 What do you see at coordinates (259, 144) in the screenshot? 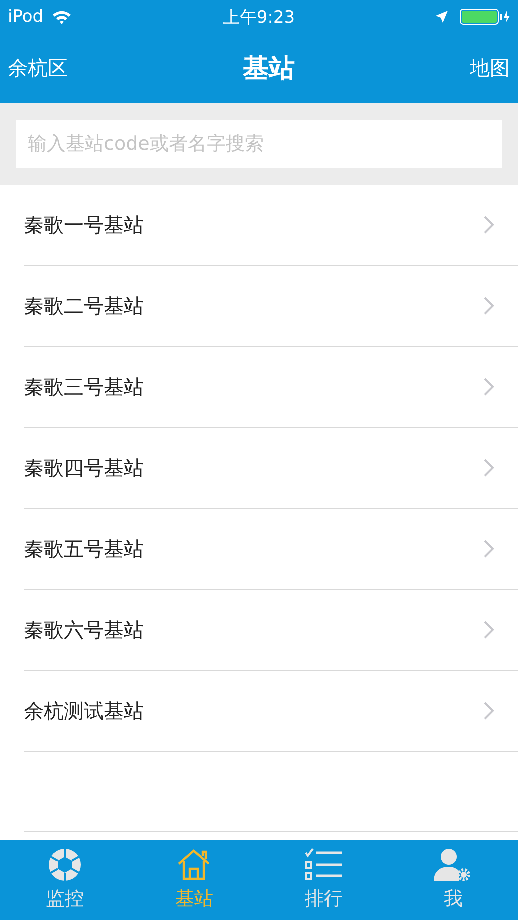
I see `search-field: 输入基站code或者名字搜索` at bounding box center [259, 144].